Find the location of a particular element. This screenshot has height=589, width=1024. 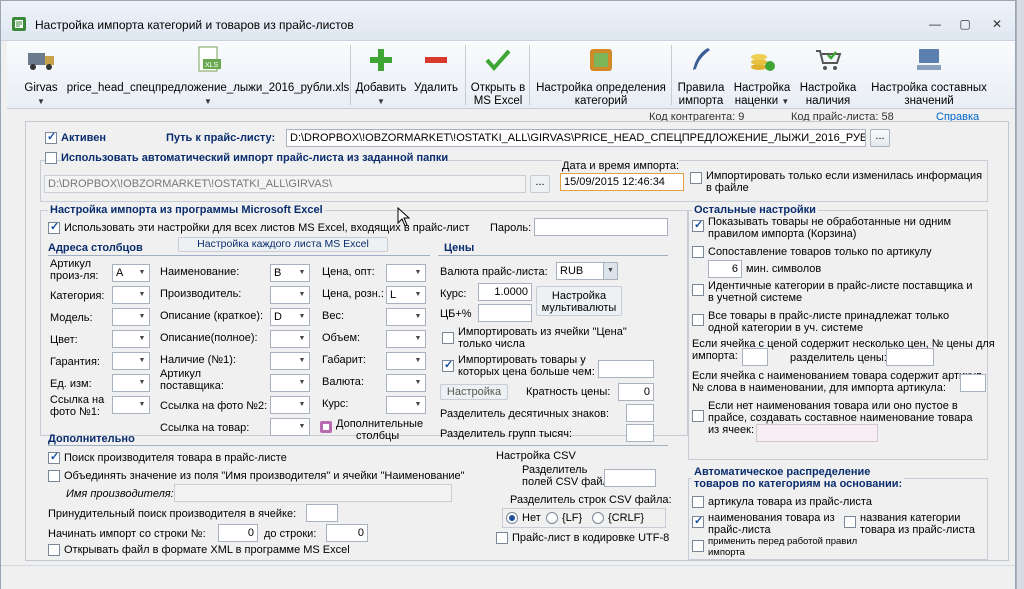

stock1-label: Наличие (№1): is located at coordinates (198, 360).